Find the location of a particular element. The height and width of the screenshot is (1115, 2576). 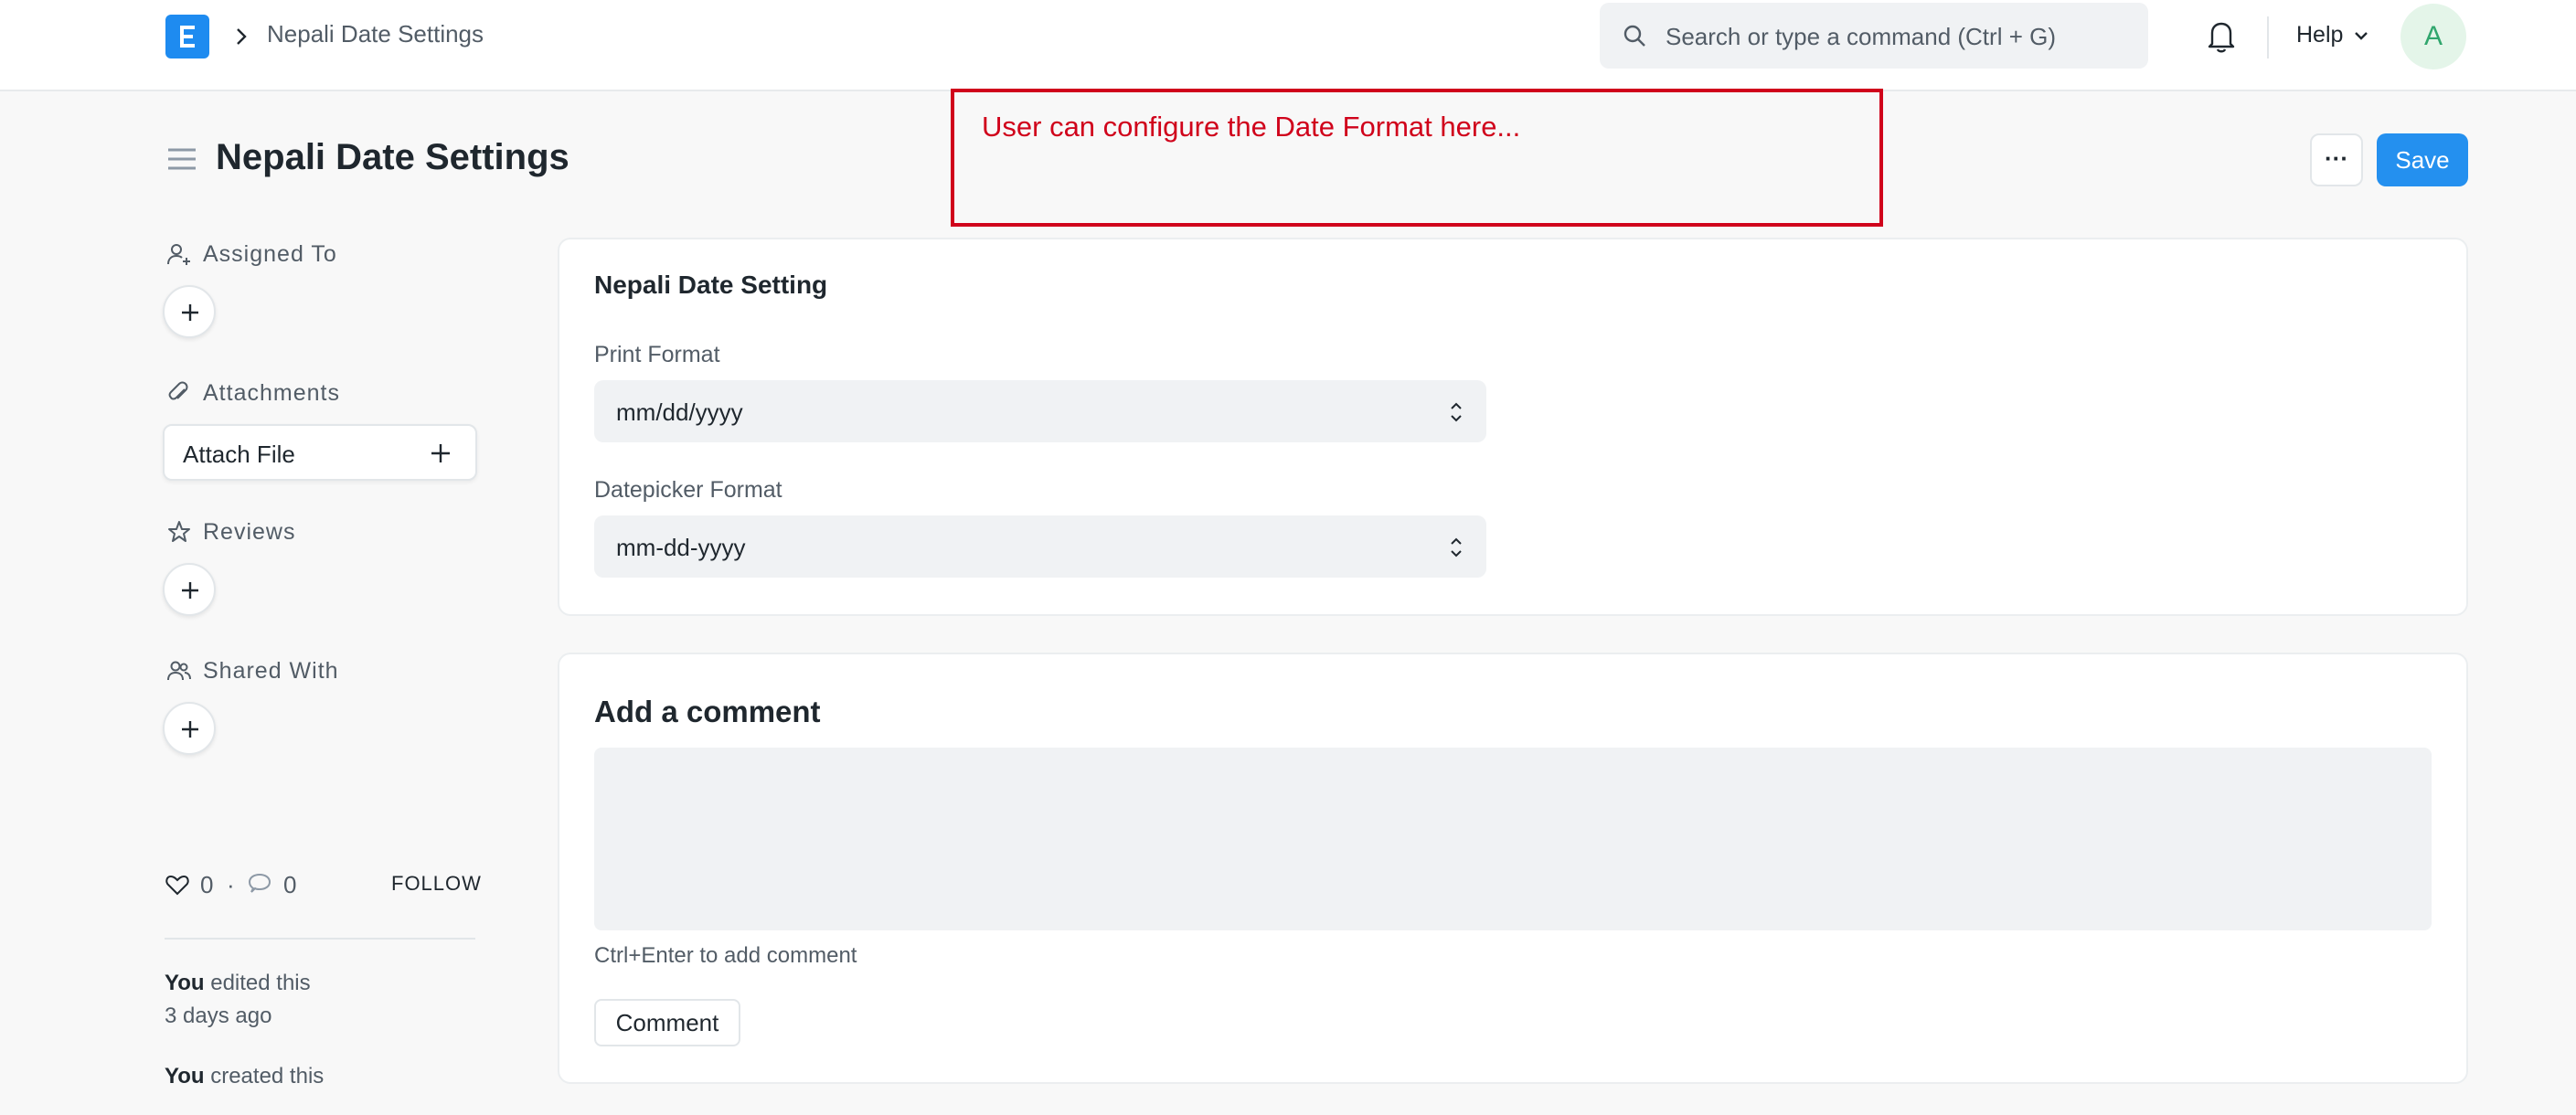

chevron-right-icon is located at coordinates (242, 36).